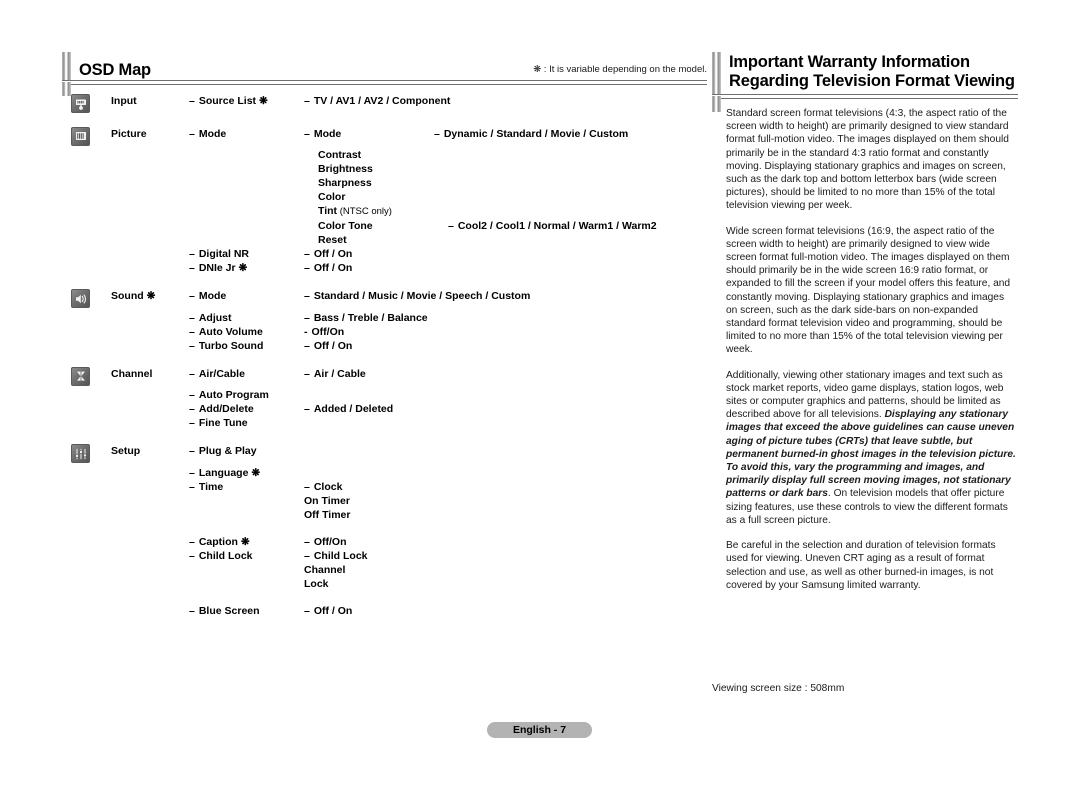 Image resolution: width=1080 pixels, height=786 pixels. I want to click on osd-level1-item: – Child Lock, so click(246, 556).